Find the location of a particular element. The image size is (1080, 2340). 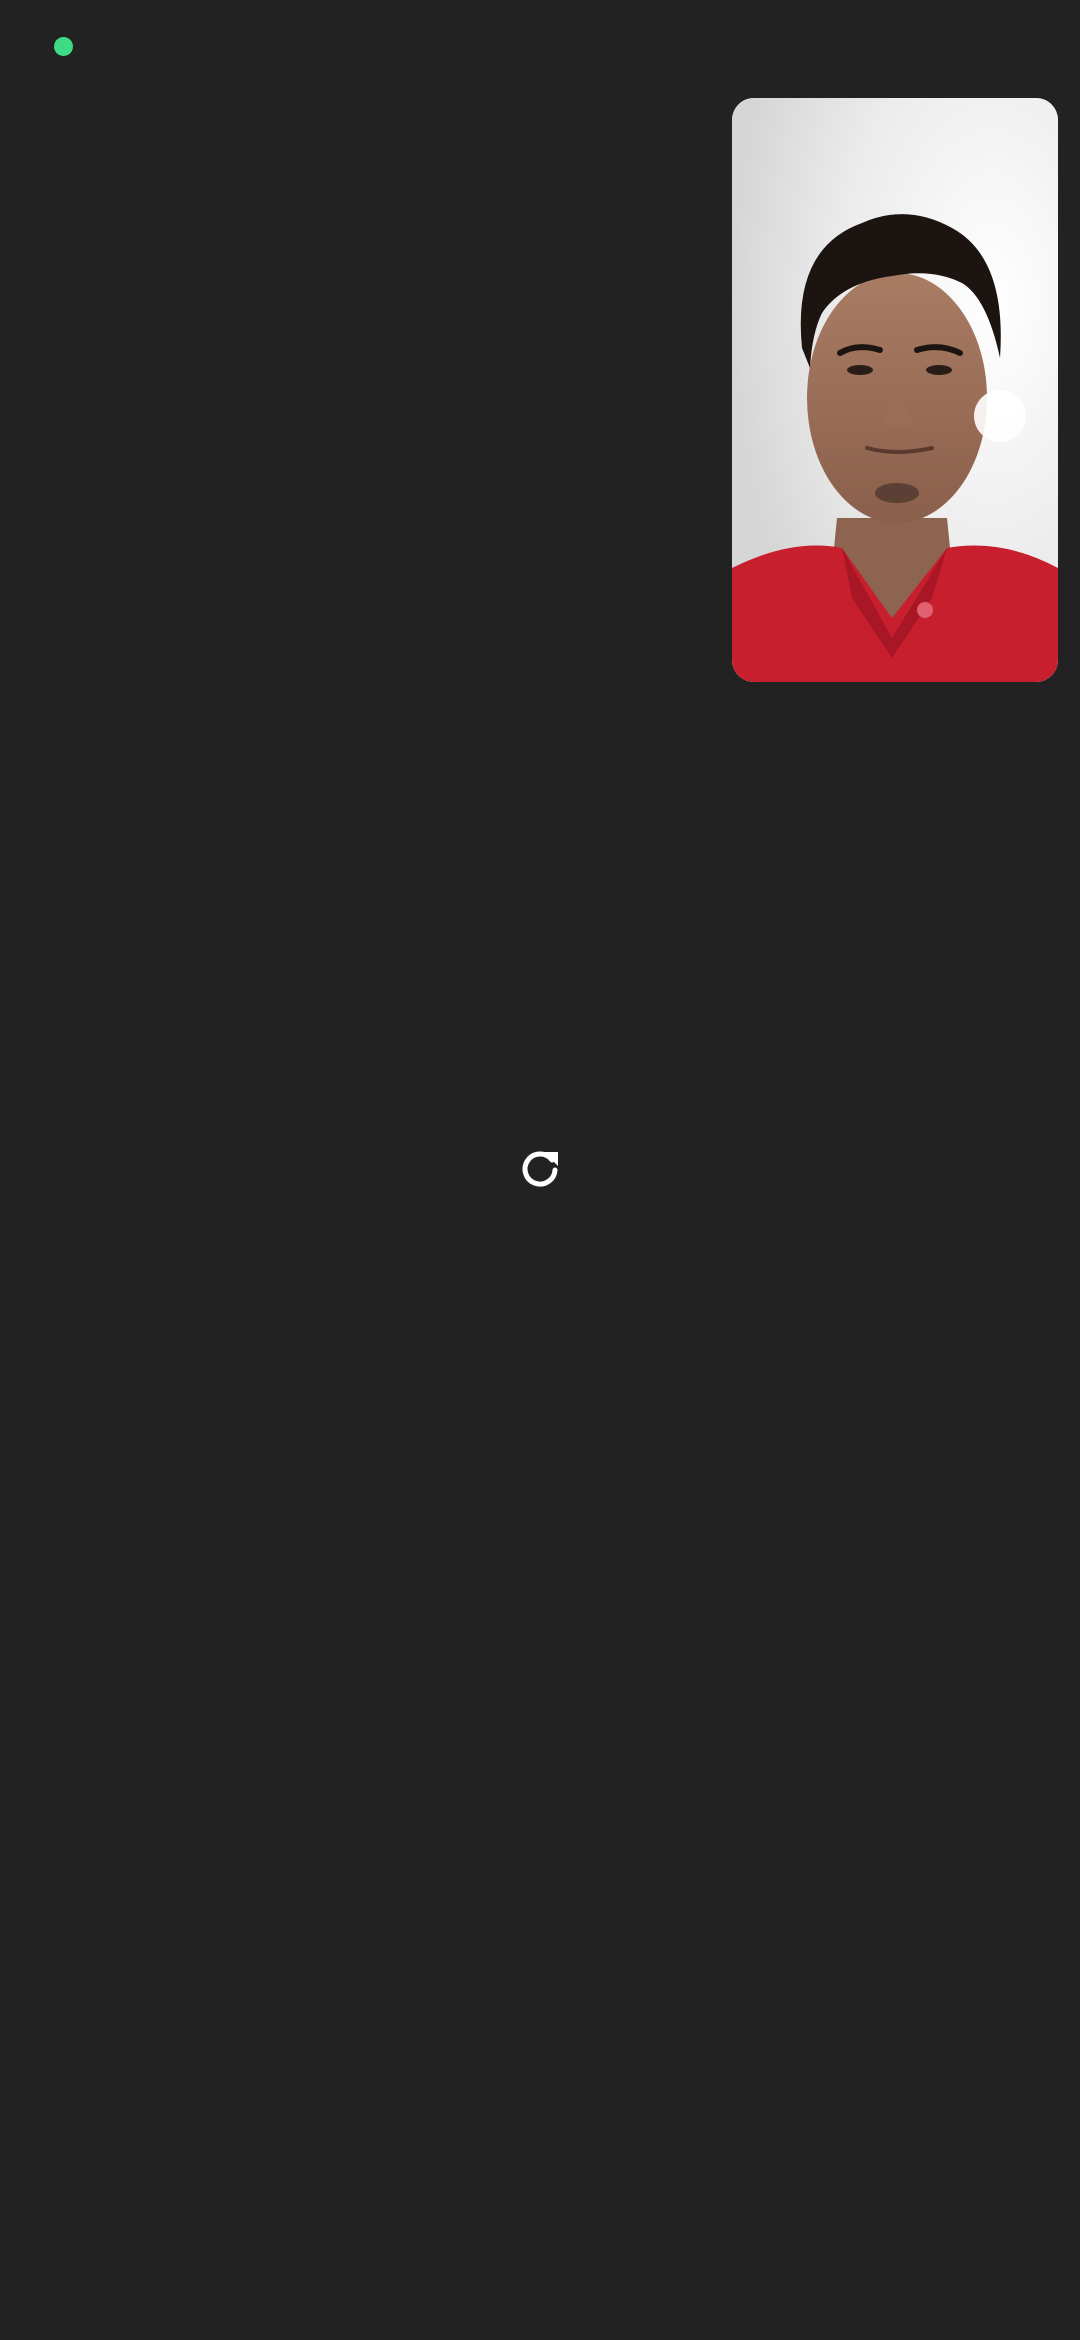

refresh-icon is located at coordinates (540, 1169).